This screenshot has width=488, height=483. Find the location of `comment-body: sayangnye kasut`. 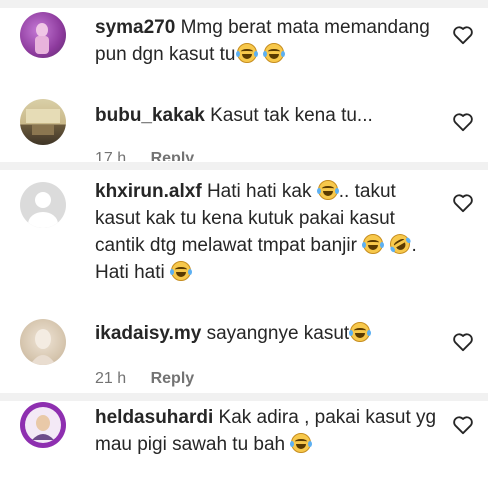

comment-body: sayangnye kasut is located at coordinates (278, 333).